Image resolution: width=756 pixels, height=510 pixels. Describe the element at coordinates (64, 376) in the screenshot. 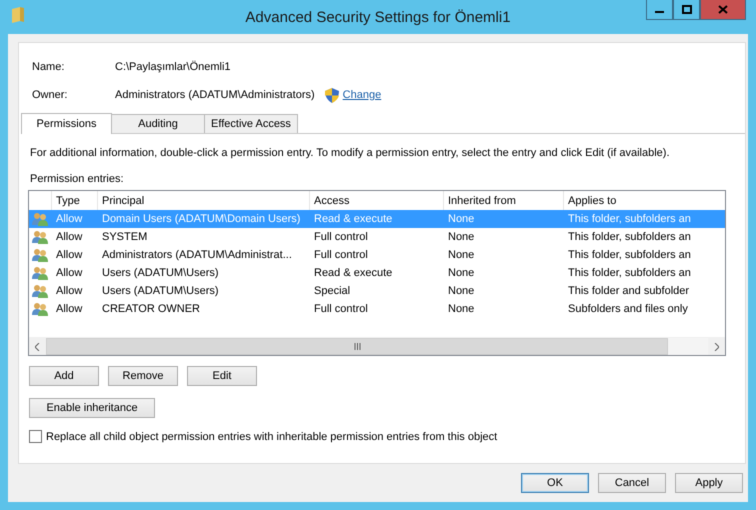

I see `list-action-button: Add` at that location.